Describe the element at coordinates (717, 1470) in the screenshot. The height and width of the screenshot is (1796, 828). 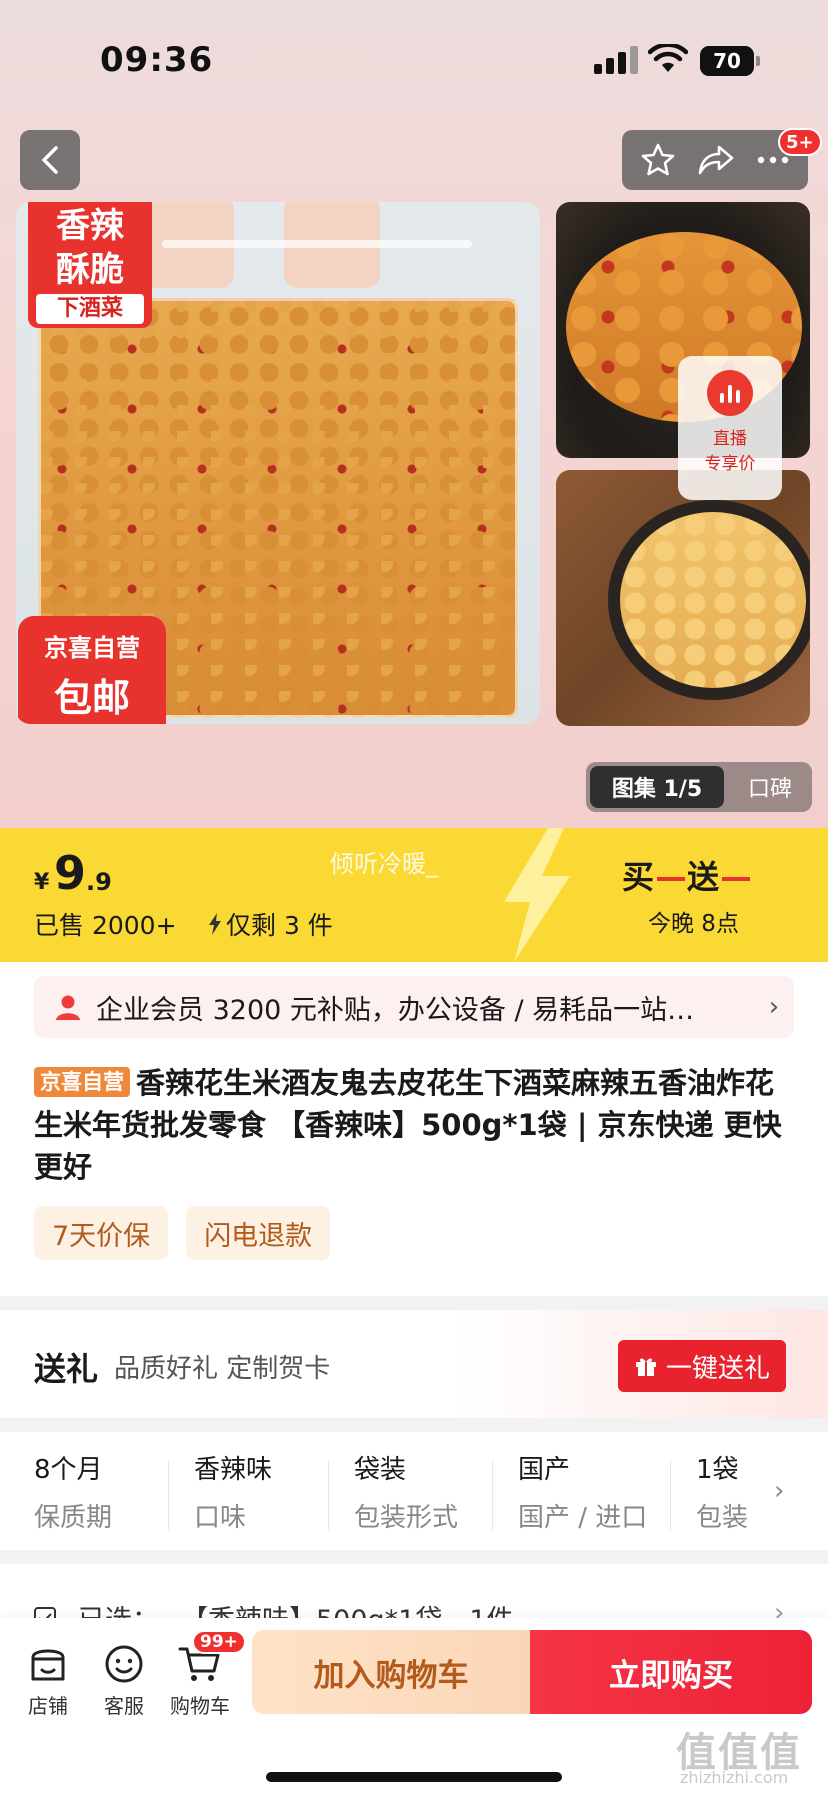
I see `spec-value: 1袋` at that location.